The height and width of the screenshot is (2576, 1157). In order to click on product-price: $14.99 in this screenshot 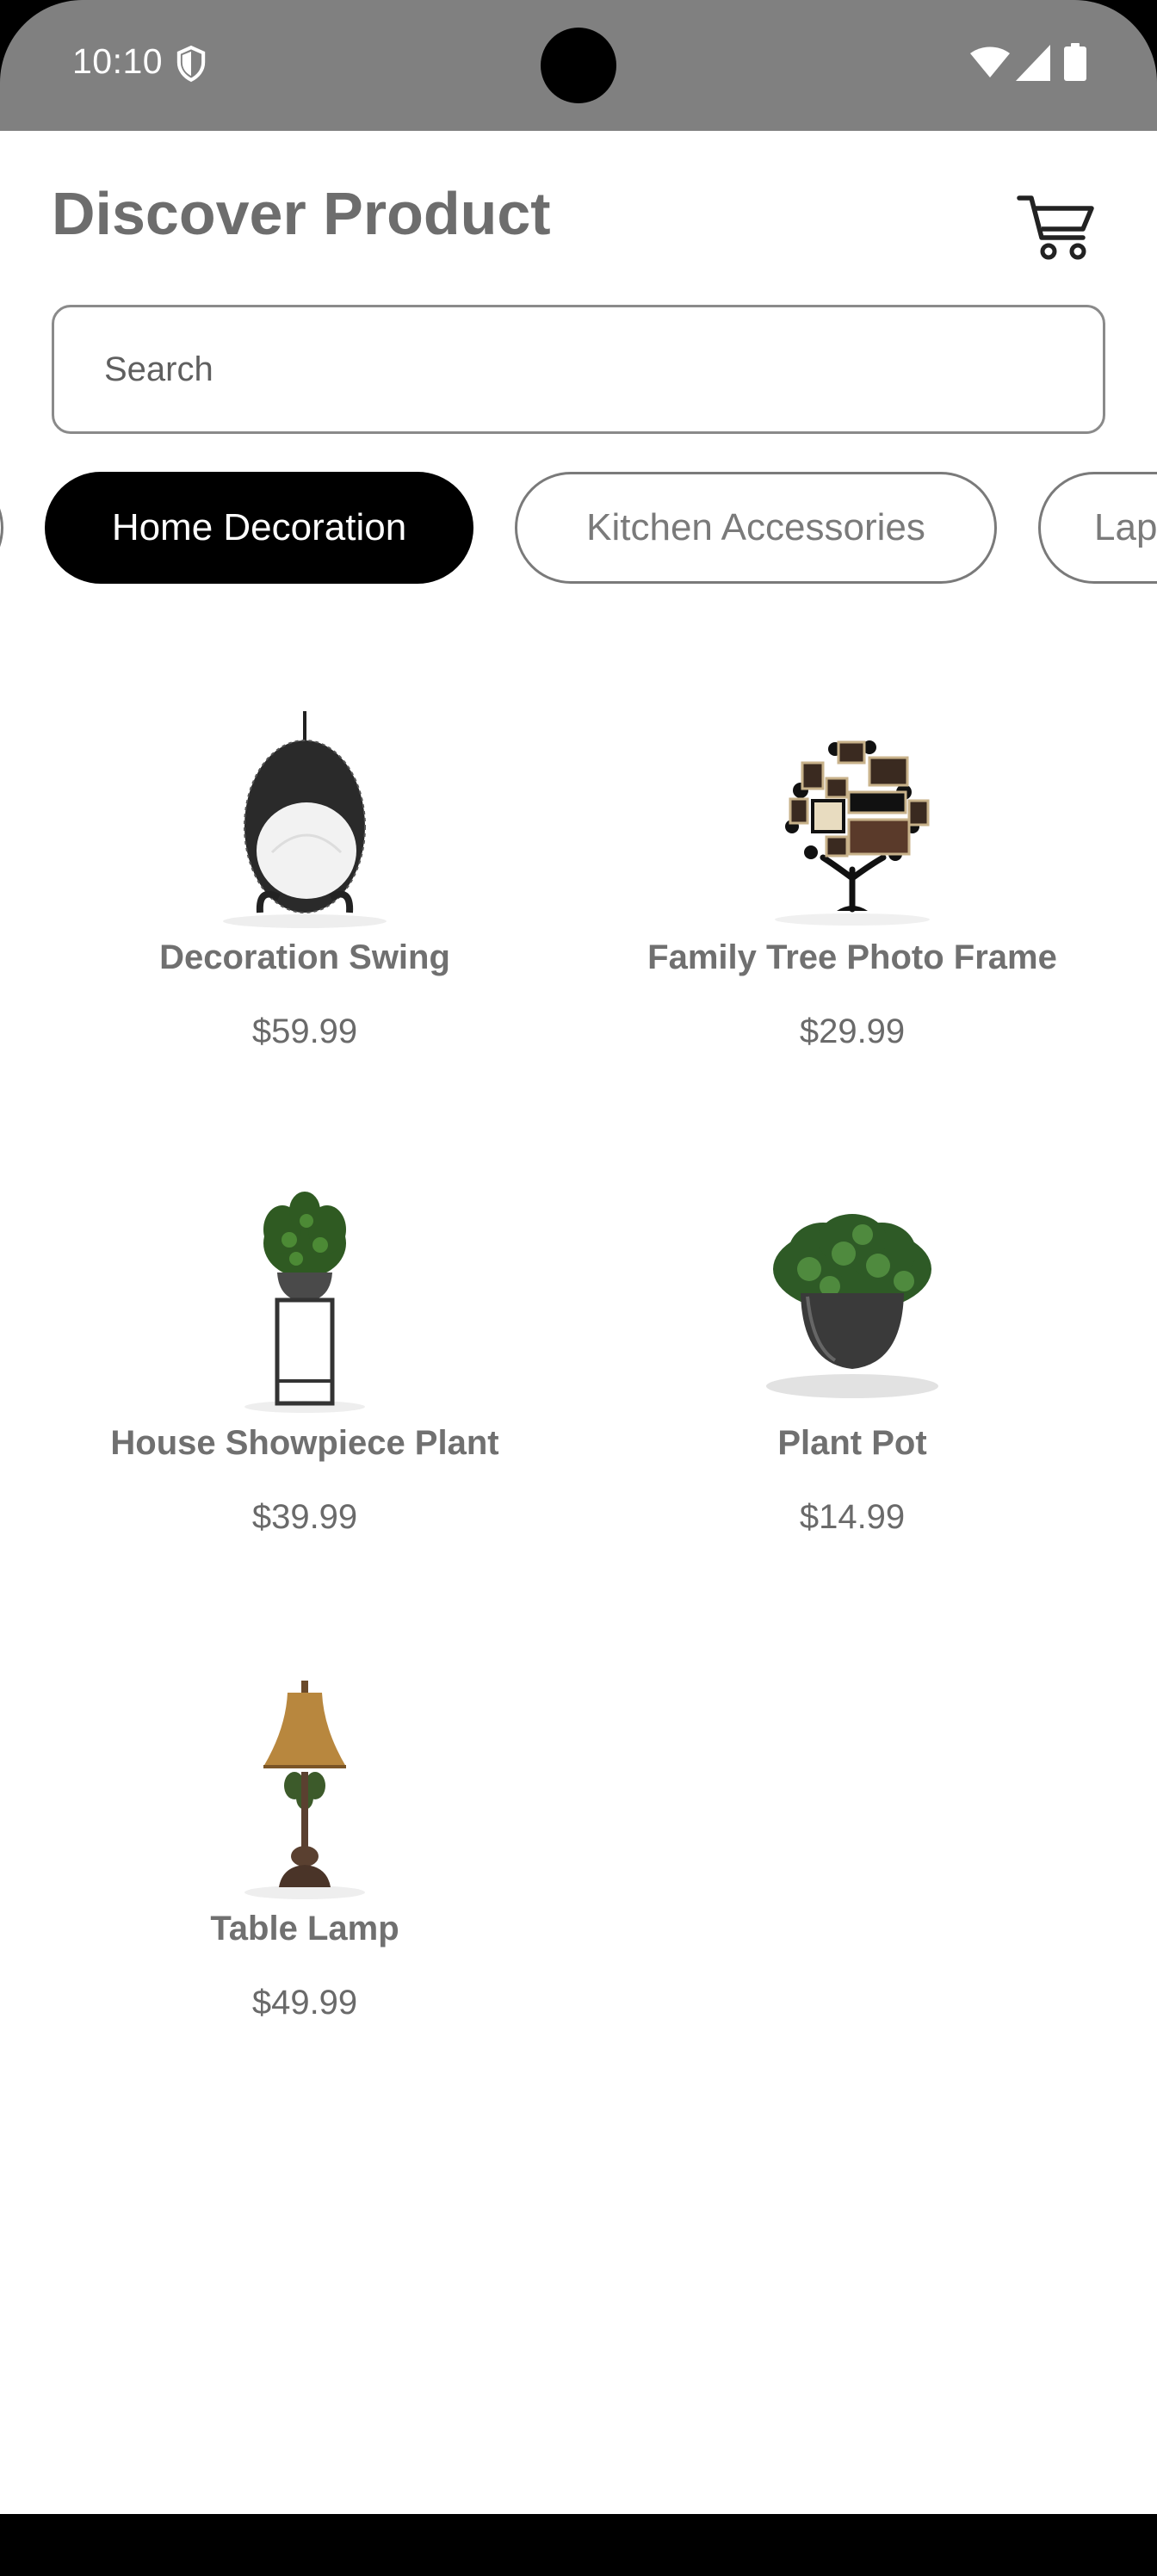, I will do `click(852, 1517)`.